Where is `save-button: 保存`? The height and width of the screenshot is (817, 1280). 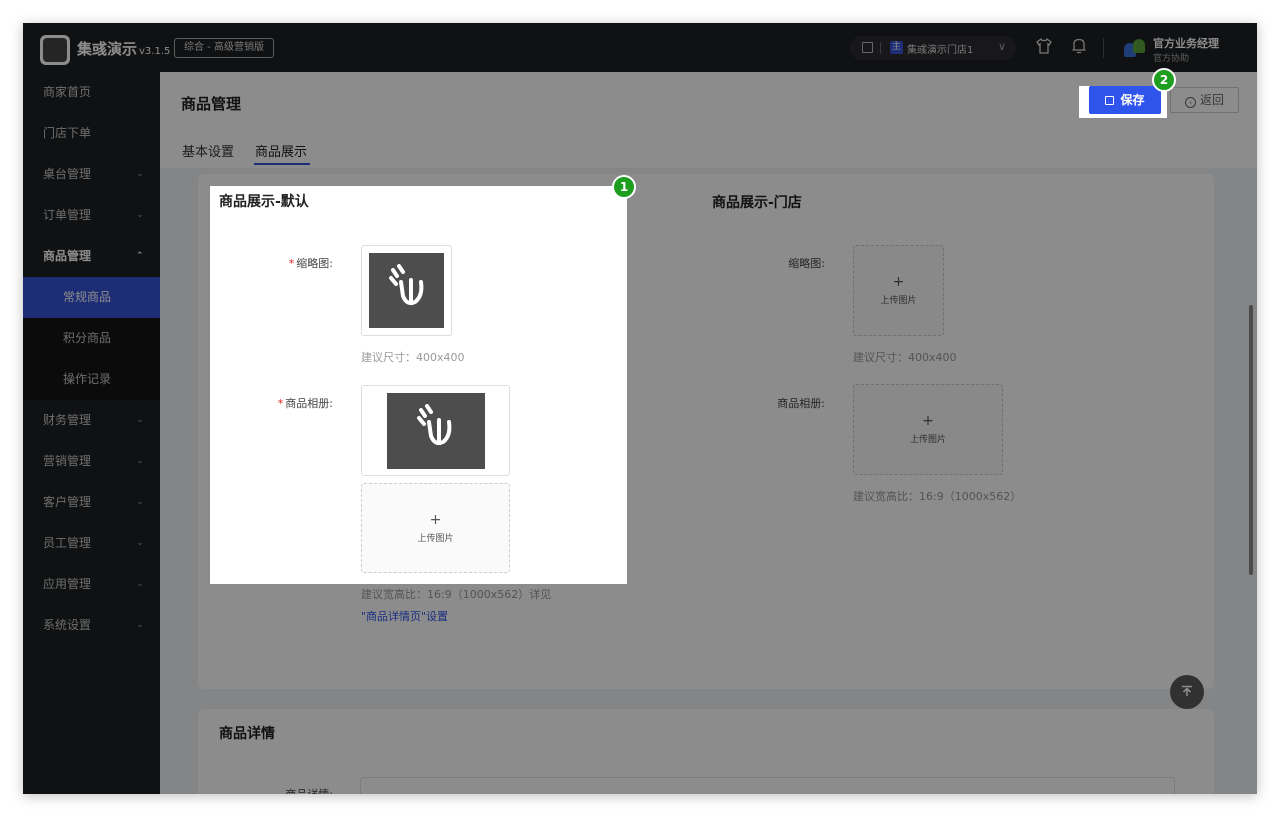
save-button: 保存 is located at coordinates (1125, 100).